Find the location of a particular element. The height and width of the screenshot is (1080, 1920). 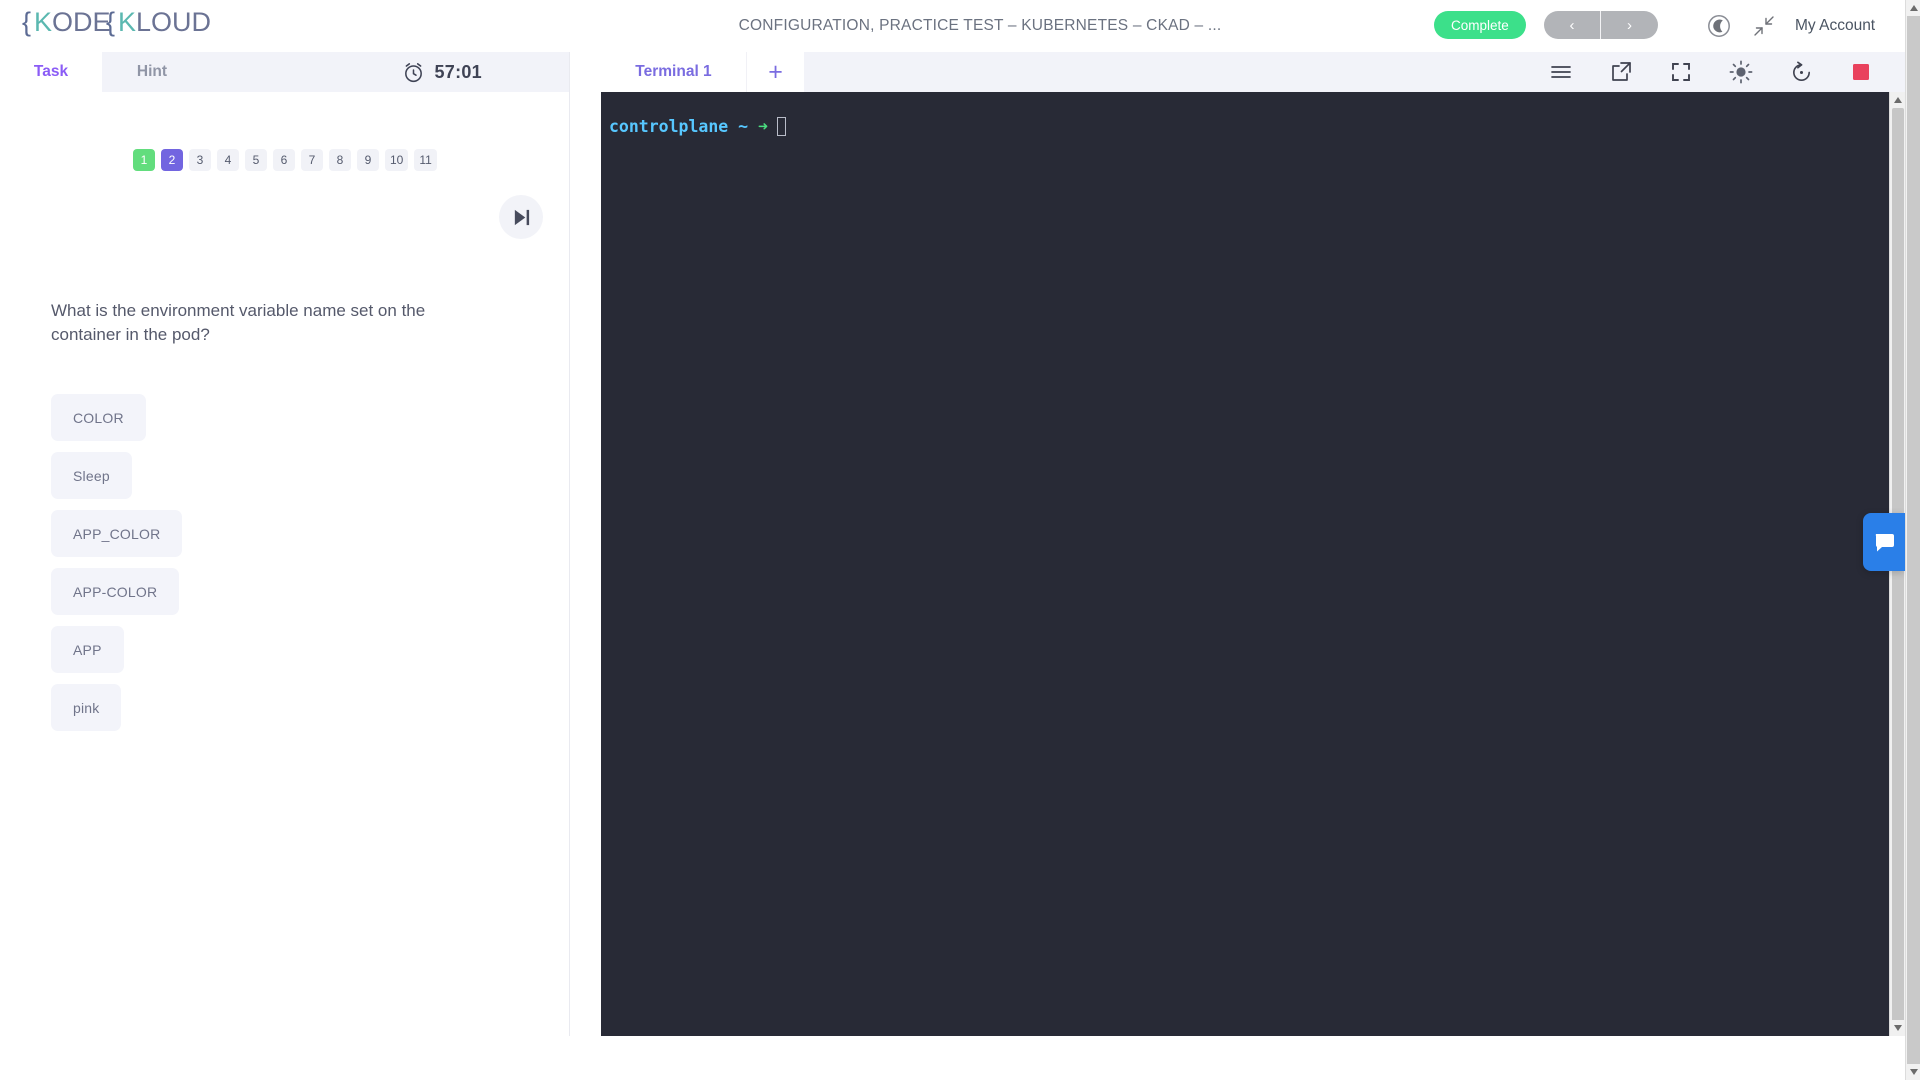

kodekloud-logo-icon: { K ODE { K LOUD is located at coordinates (116, 22).